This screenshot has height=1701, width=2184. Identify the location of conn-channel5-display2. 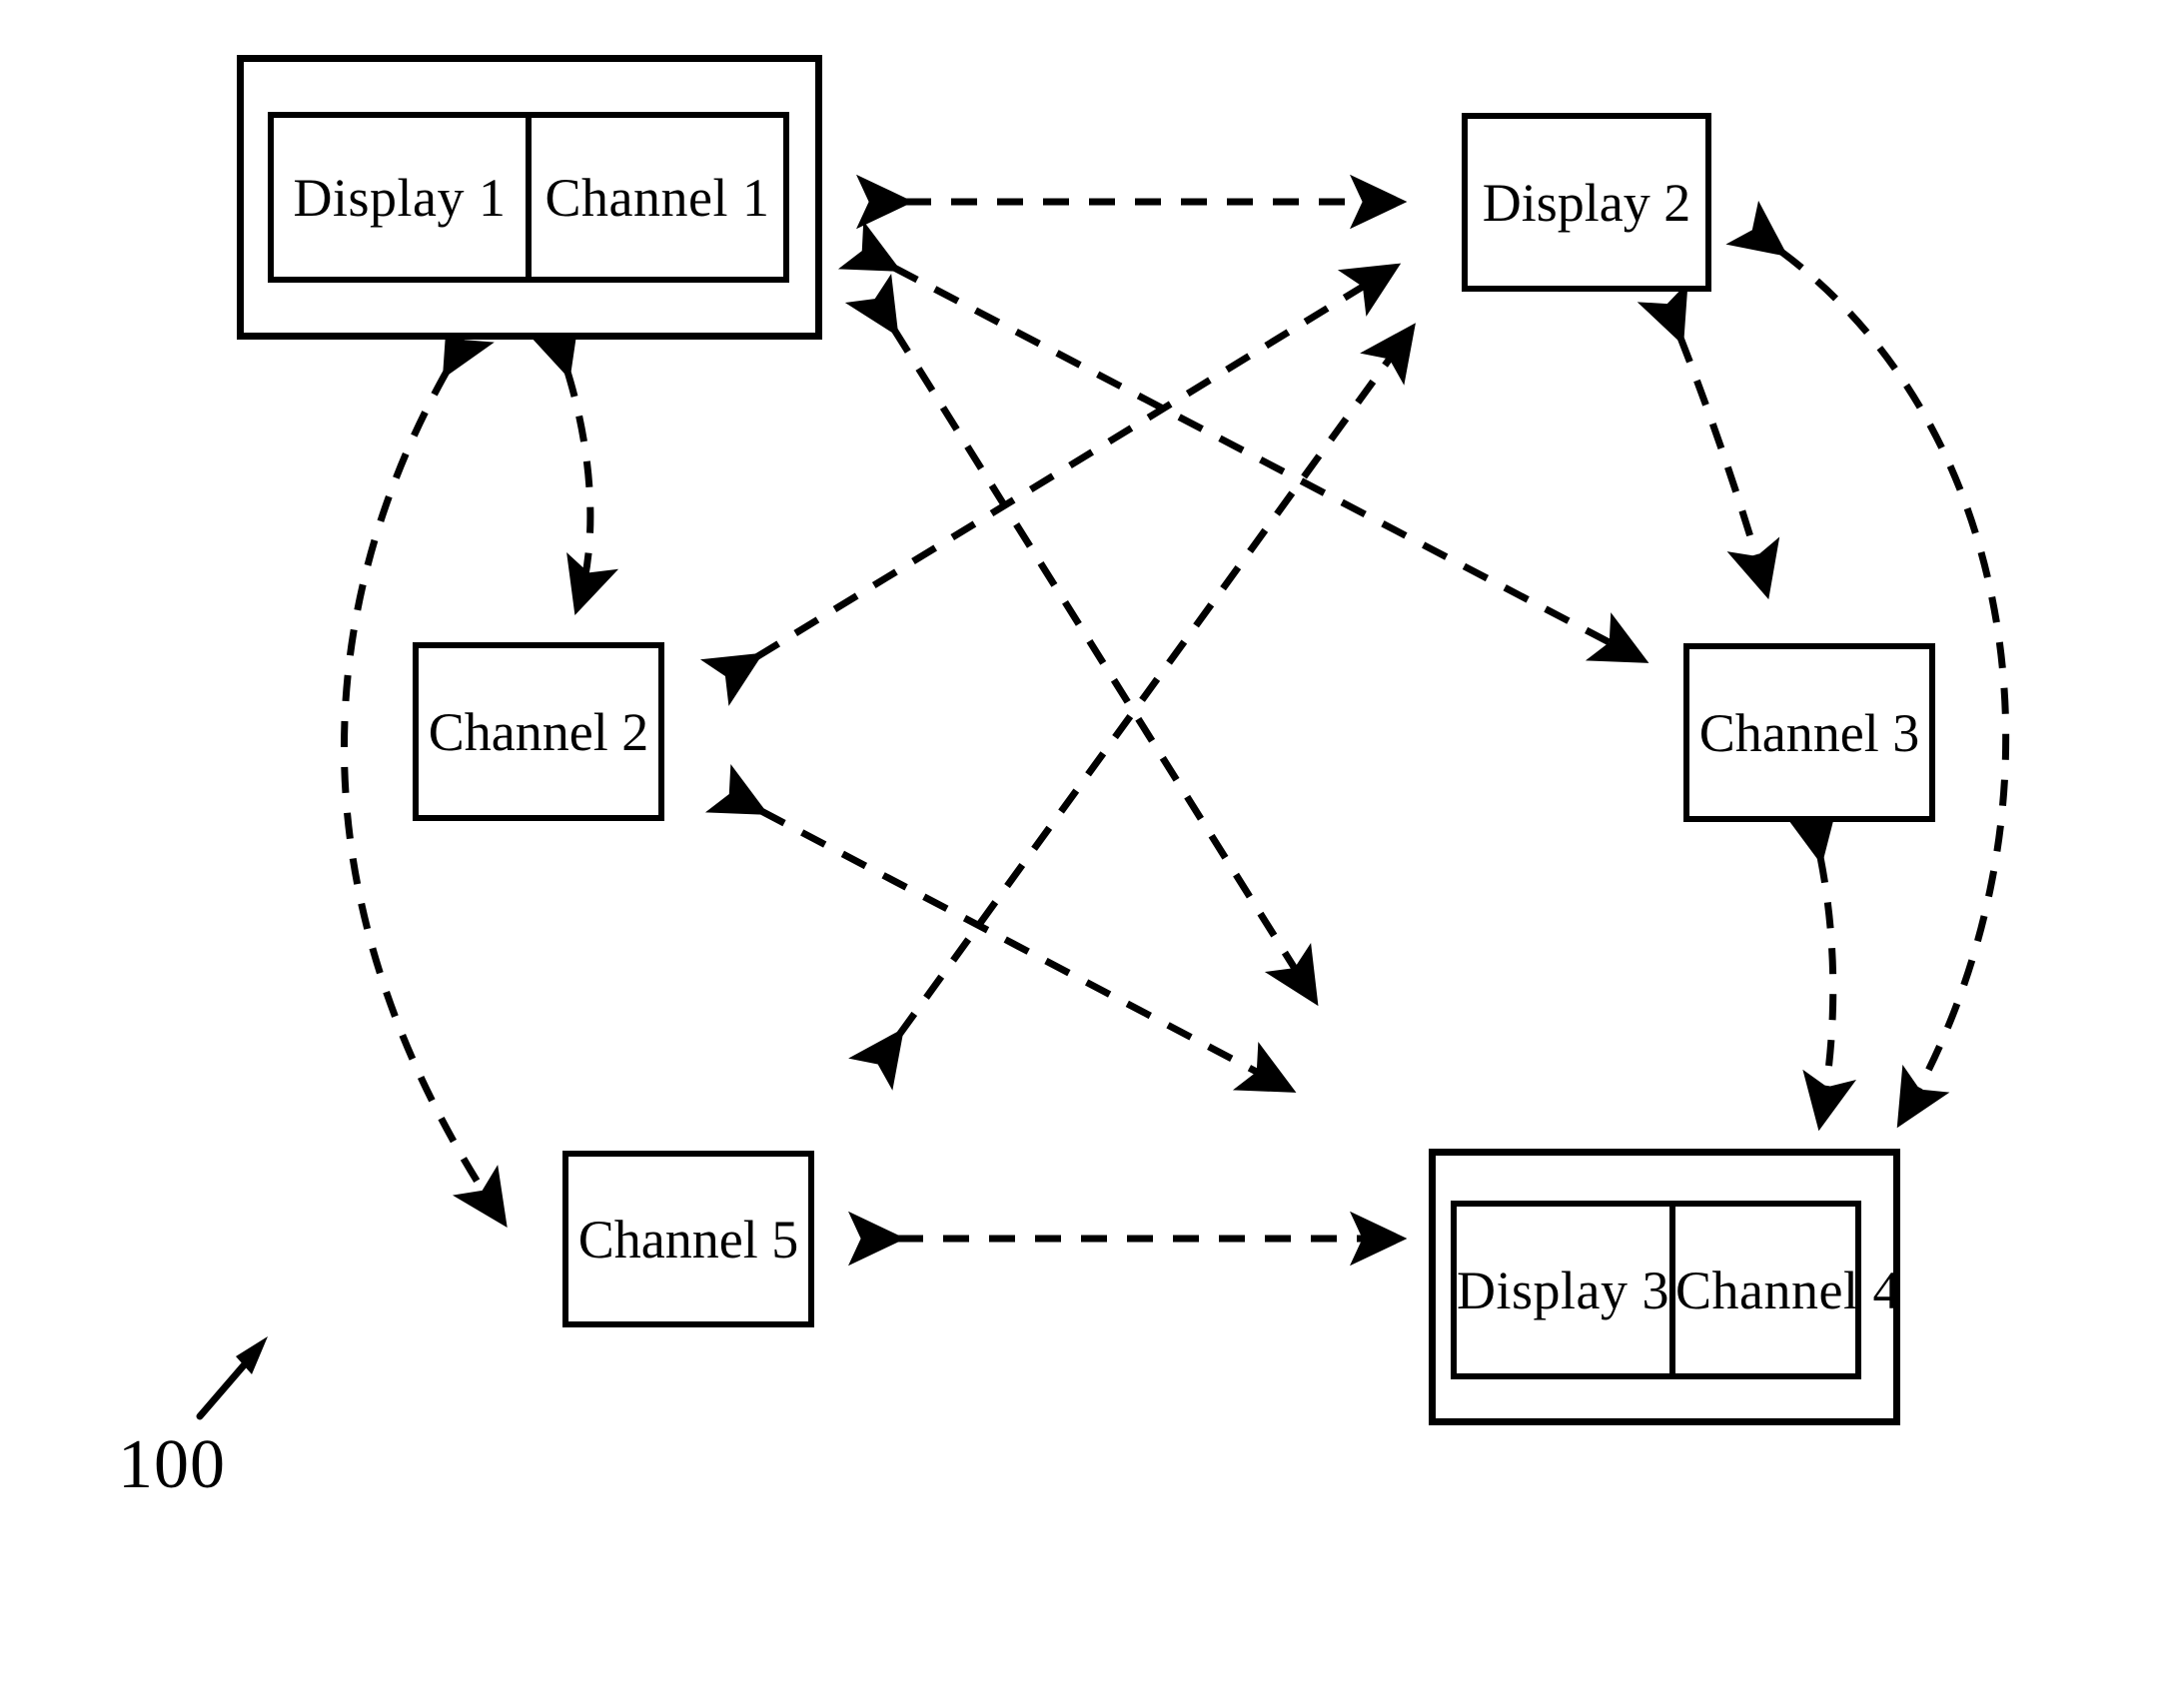
(1132, 707).